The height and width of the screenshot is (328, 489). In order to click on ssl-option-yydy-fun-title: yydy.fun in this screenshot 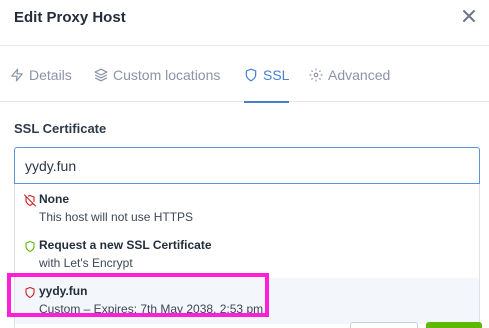, I will do `click(63, 291)`.